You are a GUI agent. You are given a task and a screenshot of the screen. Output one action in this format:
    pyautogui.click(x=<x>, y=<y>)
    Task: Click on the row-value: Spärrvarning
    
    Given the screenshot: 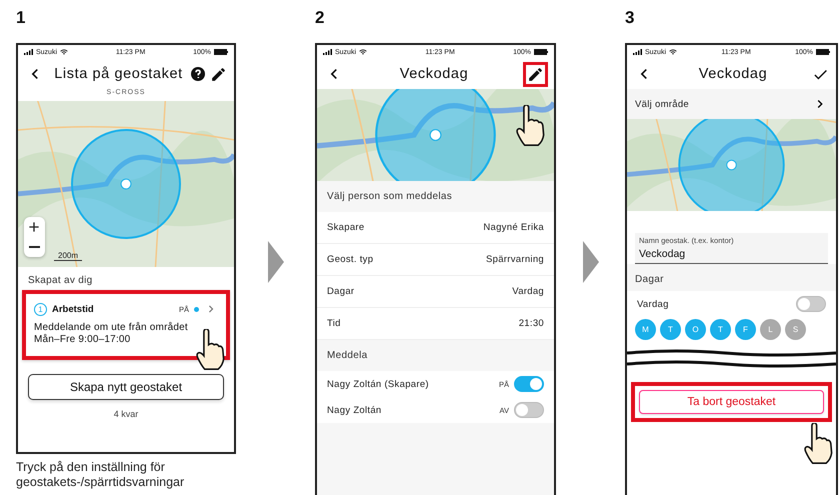 What is the action you would take?
    pyautogui.click(x=515, y=259)
    